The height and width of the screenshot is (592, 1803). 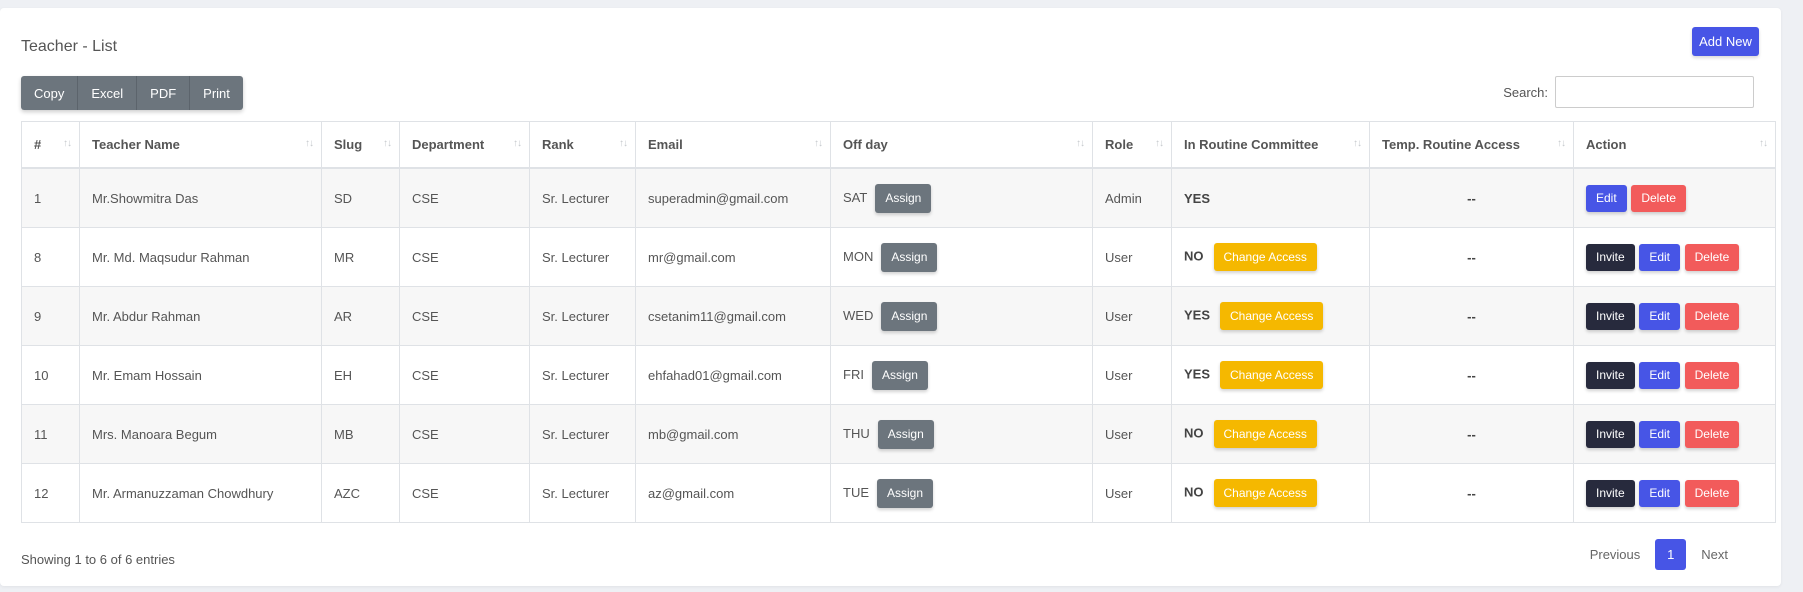 What do you see at coordinates (733, 375) in the screenshot?
I see `teacher-email: ehfahad01@gmail.com` at bounding box center [733, 375].